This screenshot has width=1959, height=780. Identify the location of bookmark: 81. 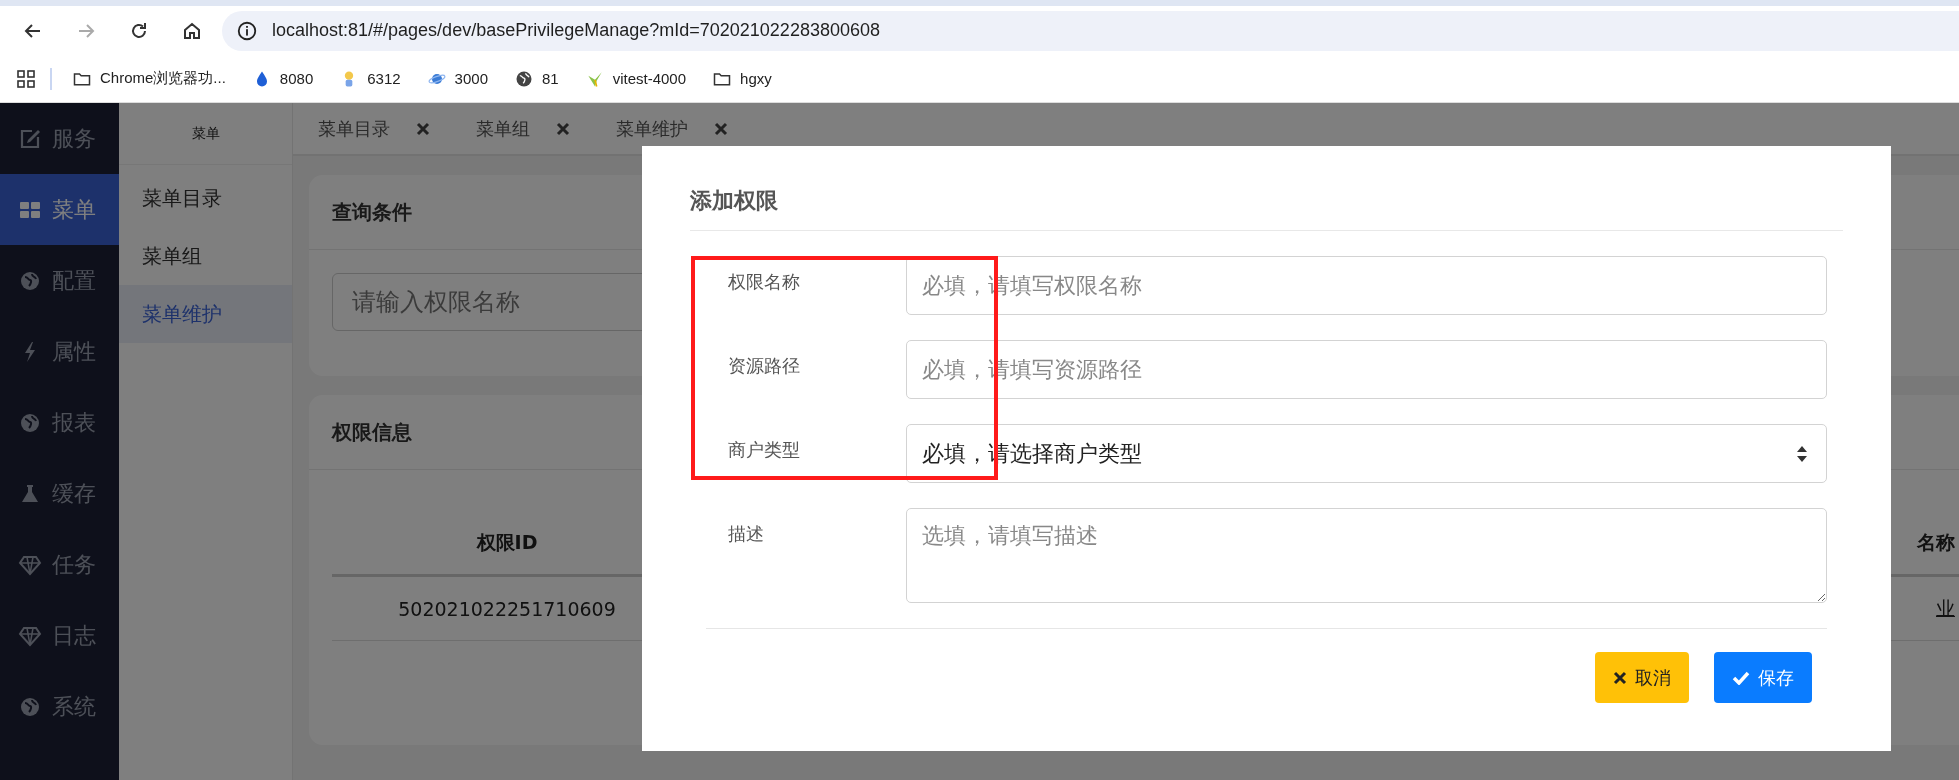
(536, 78).